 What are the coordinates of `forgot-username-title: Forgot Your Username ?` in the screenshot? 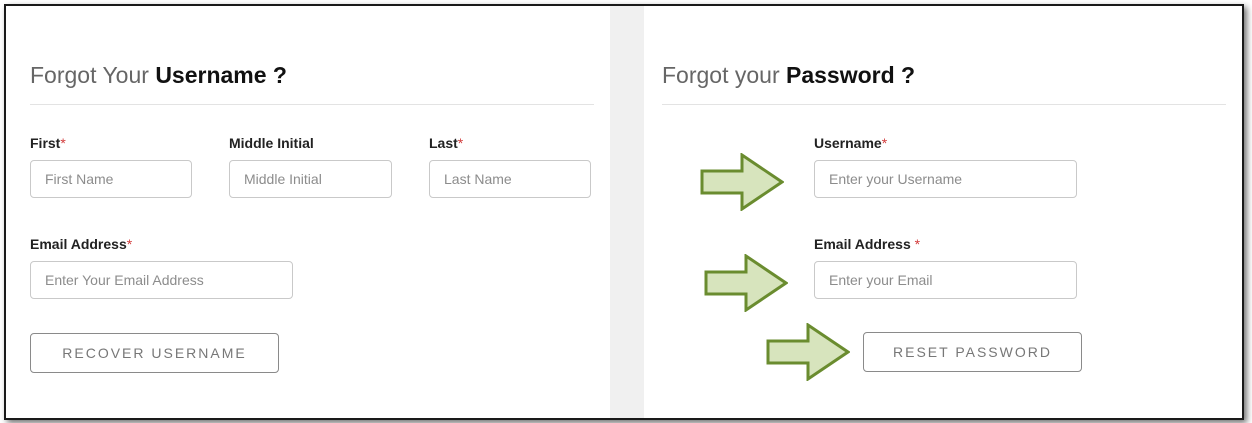 It's located at (158, 75).